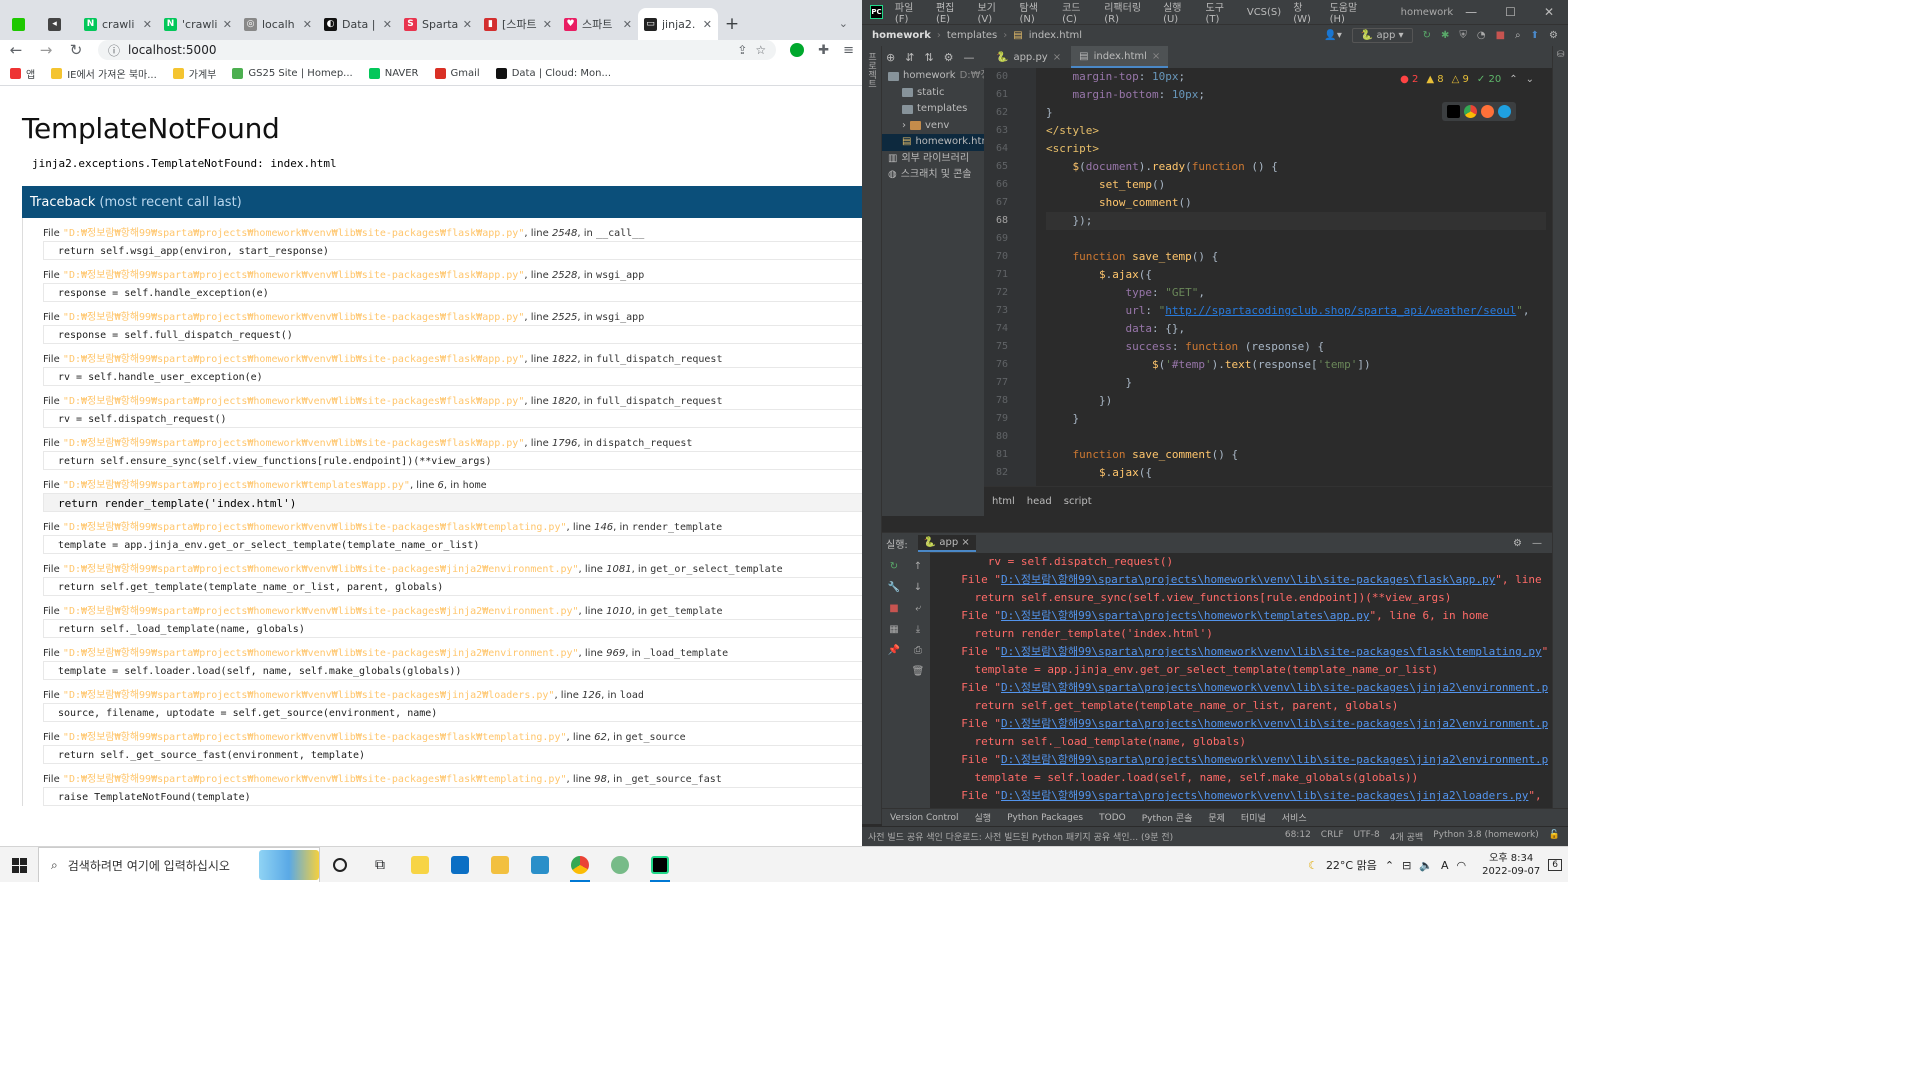  I want to click on frame-source-line: rv = self.handle_user_exception(e), so click(452, 376).